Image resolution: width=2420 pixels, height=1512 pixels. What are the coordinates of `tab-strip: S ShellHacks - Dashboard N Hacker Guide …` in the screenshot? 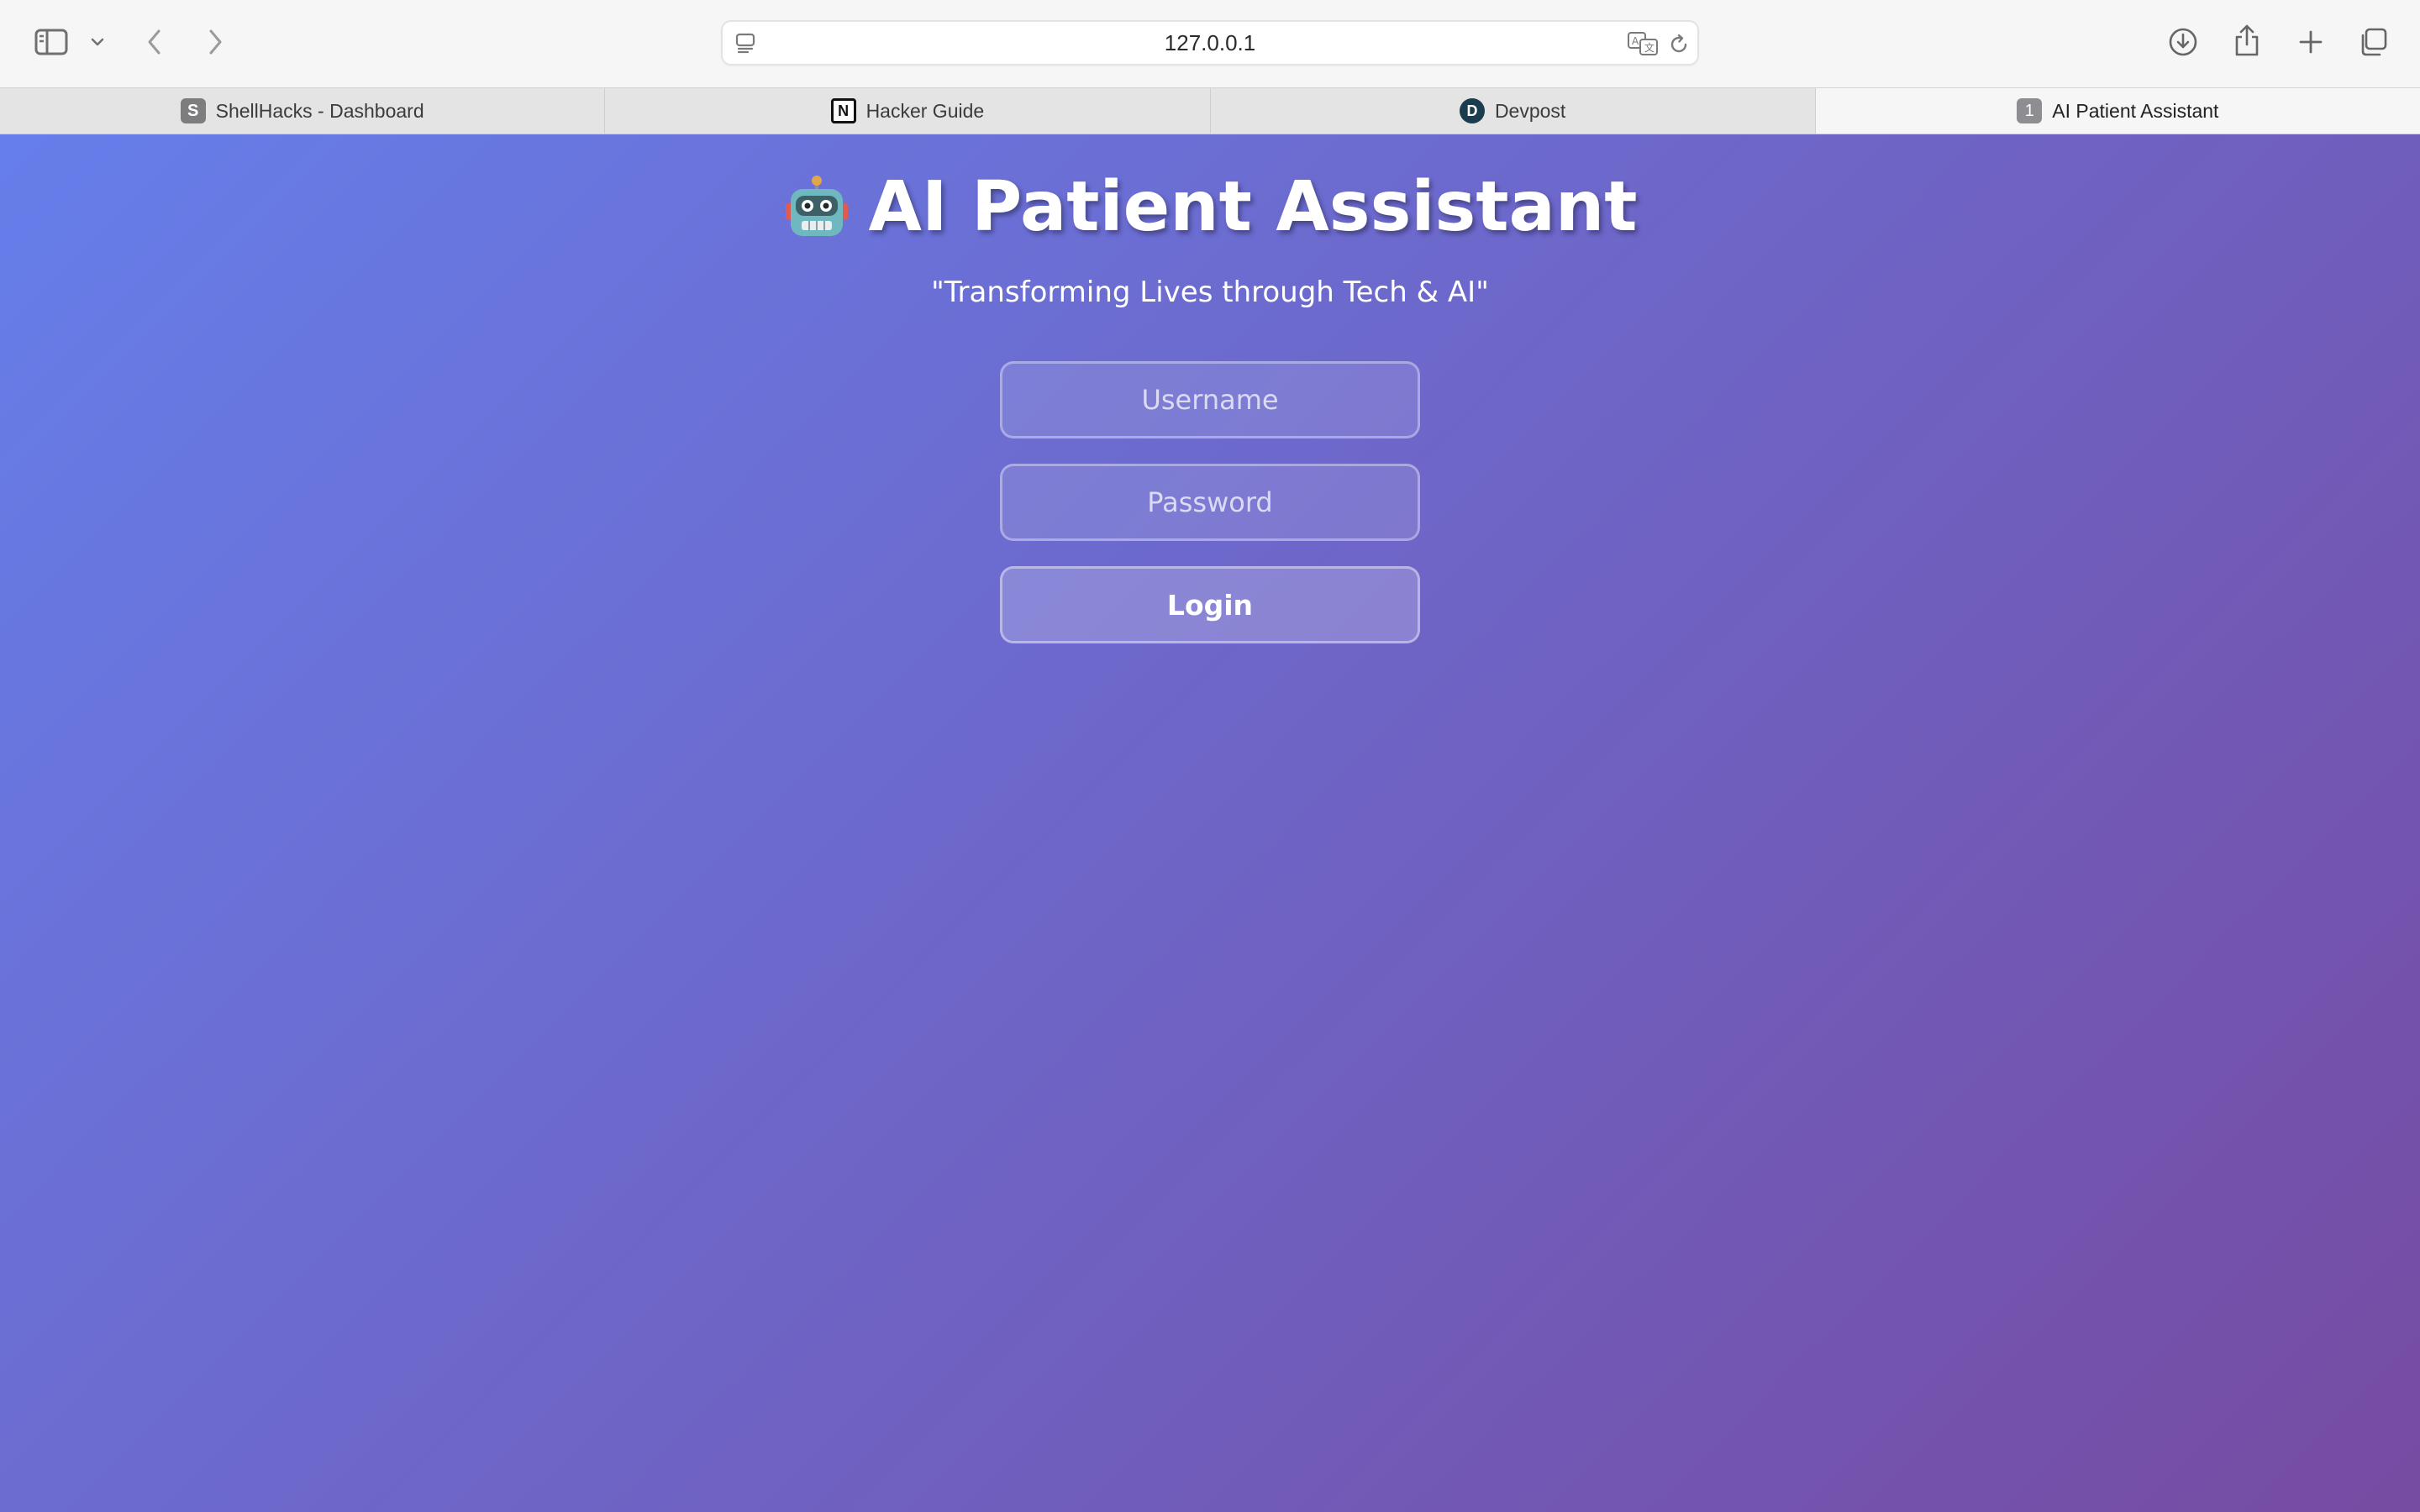 It's located at (1210, 110).